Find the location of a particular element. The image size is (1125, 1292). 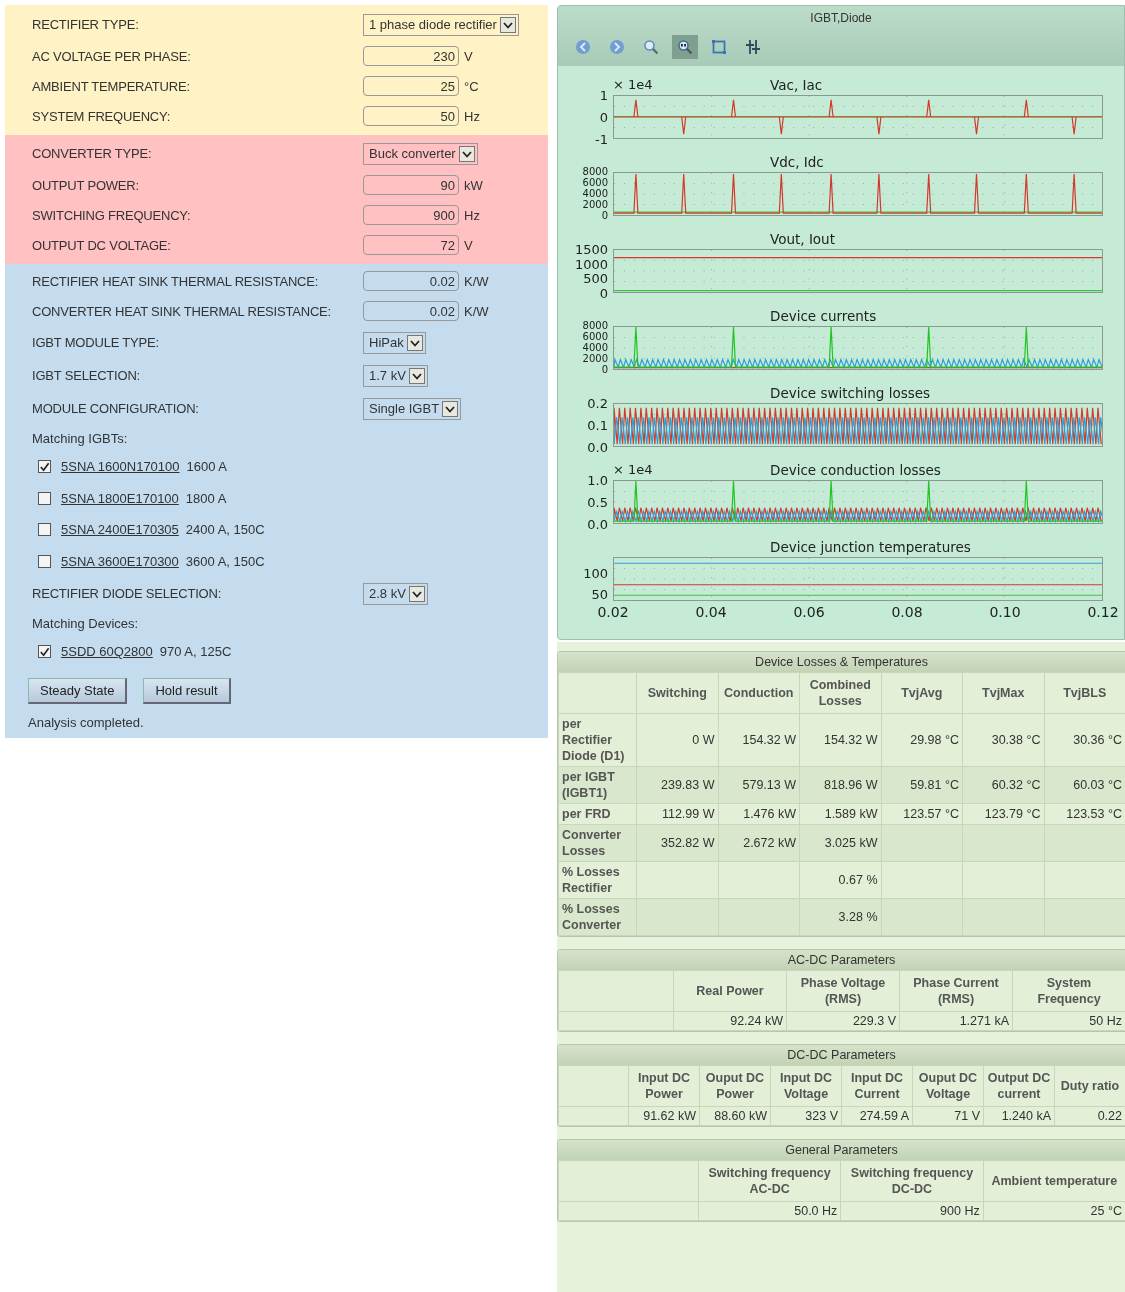

number-field: 72 is located at coordinates (411, 245).